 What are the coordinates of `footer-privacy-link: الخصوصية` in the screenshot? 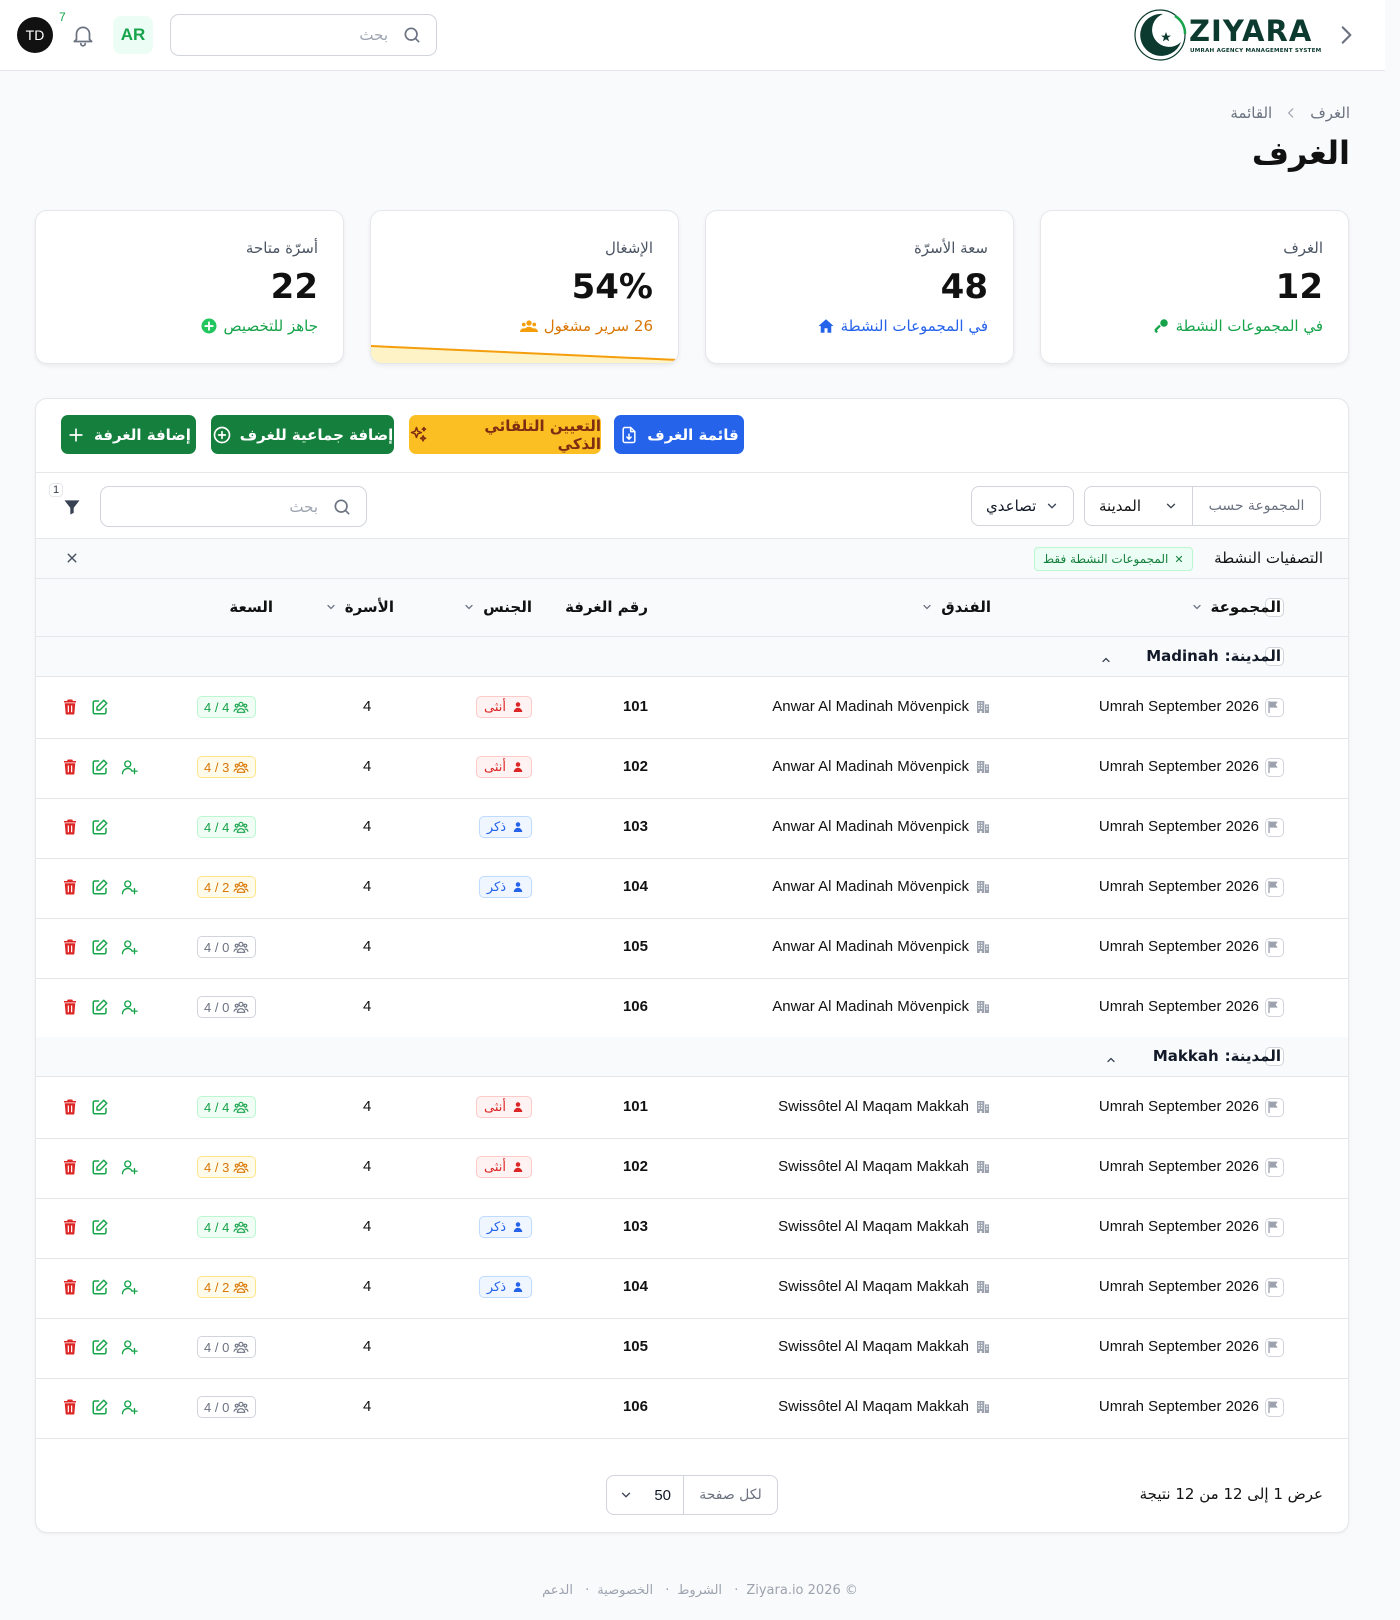 It's located at (625, 1590).